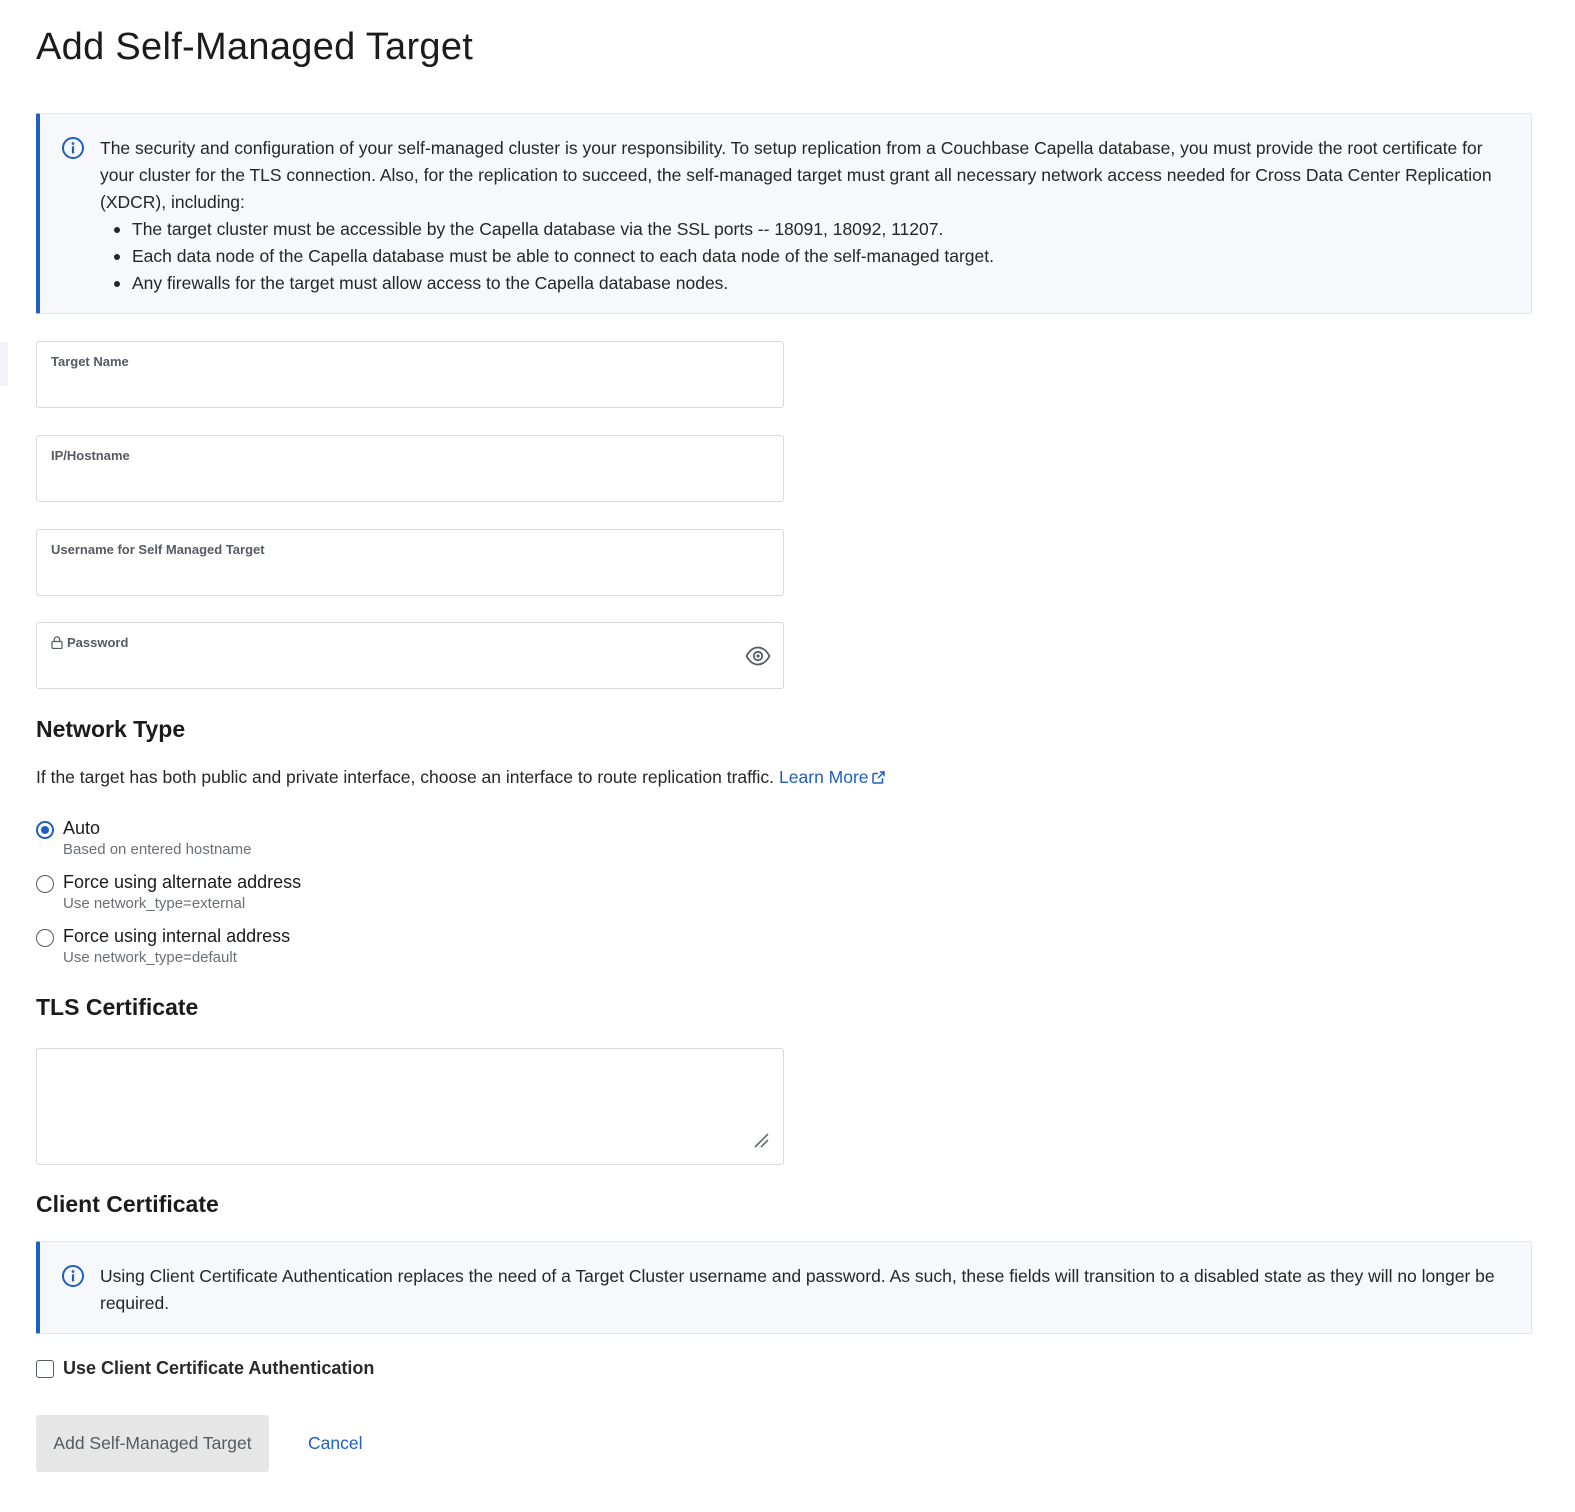 The image size is (1575, 1512). I want to click on client-certificate-checkbox-label: Use Client Certificate Authentication, so click(218, 1368).